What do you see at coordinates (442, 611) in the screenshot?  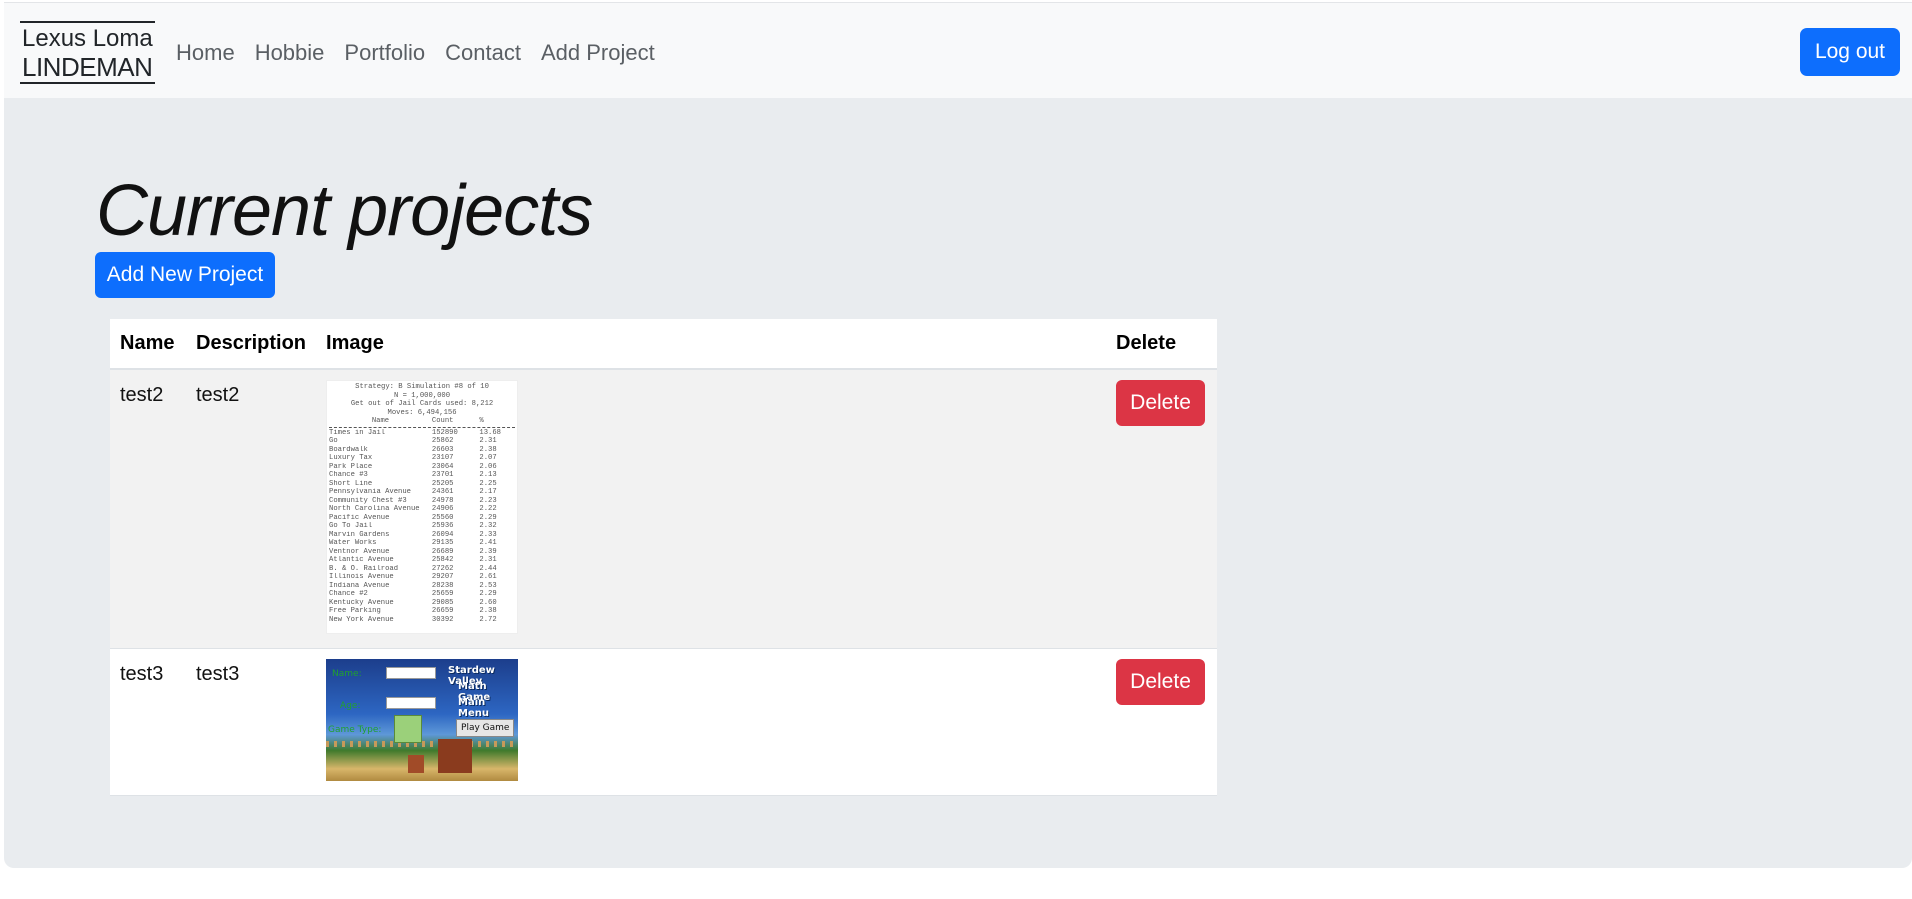 I see `thumb1-cell-count: 26659` at bounding box center [442, 611].